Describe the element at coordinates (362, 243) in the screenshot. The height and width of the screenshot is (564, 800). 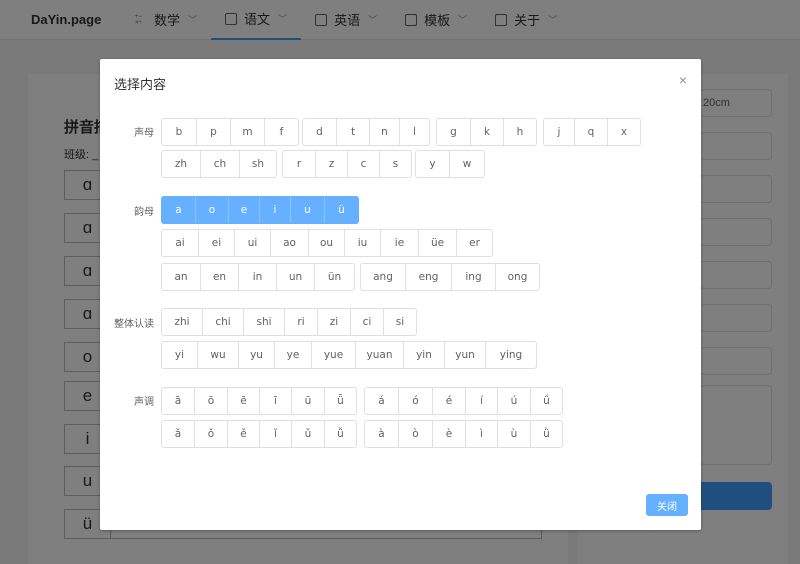
I see `pinyin-button: iu` at that location.